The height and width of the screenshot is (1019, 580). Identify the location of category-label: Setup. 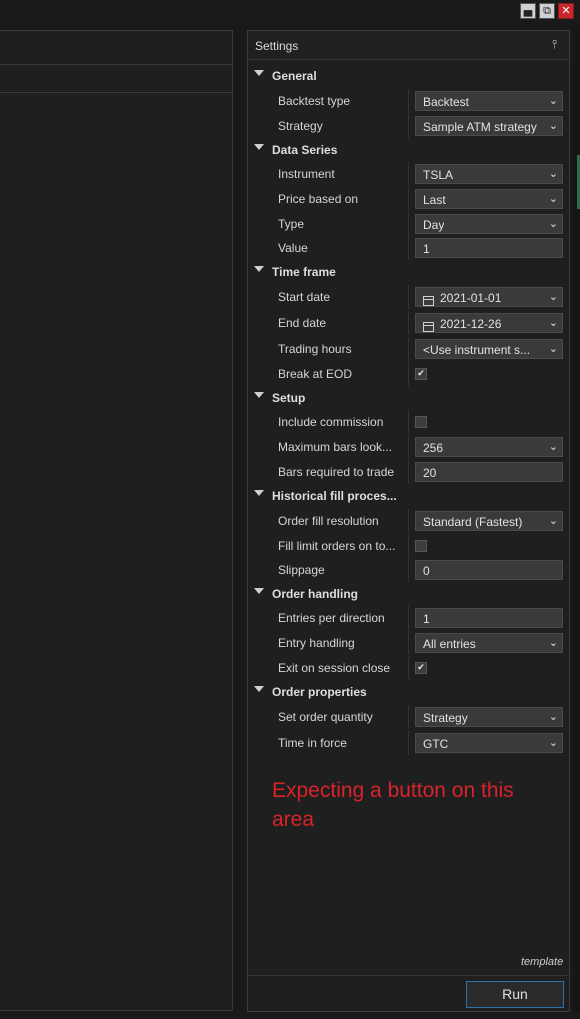
(288, 398).